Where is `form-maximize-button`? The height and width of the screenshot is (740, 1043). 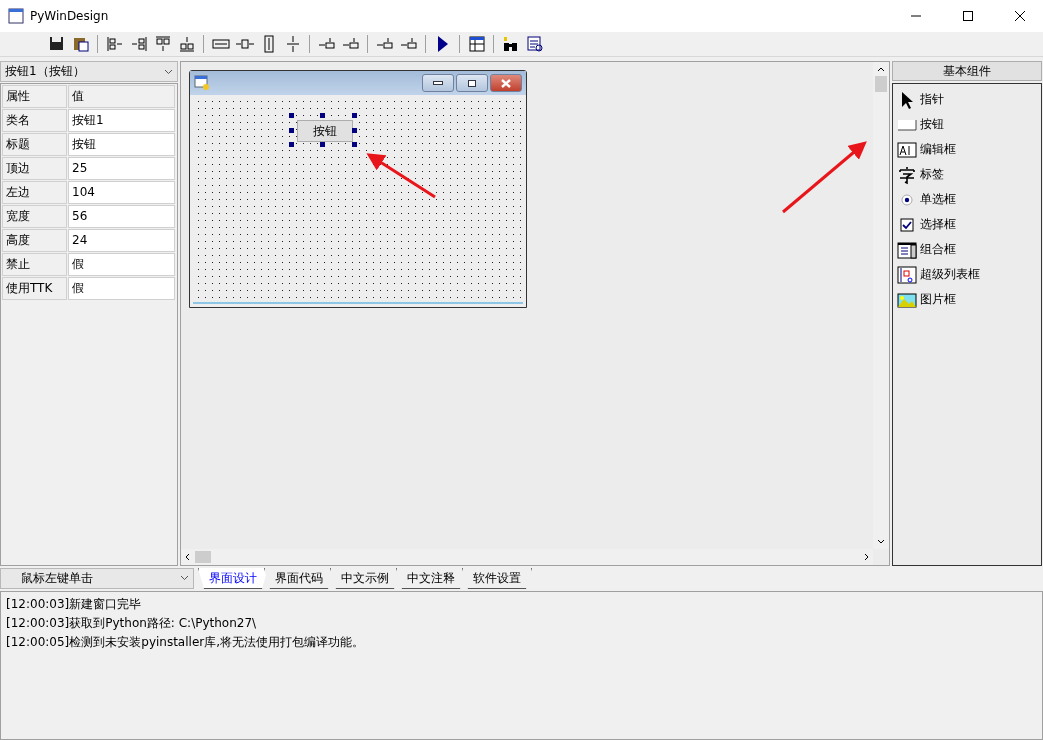 form-maximize-button is located at coordinates (472, 83).